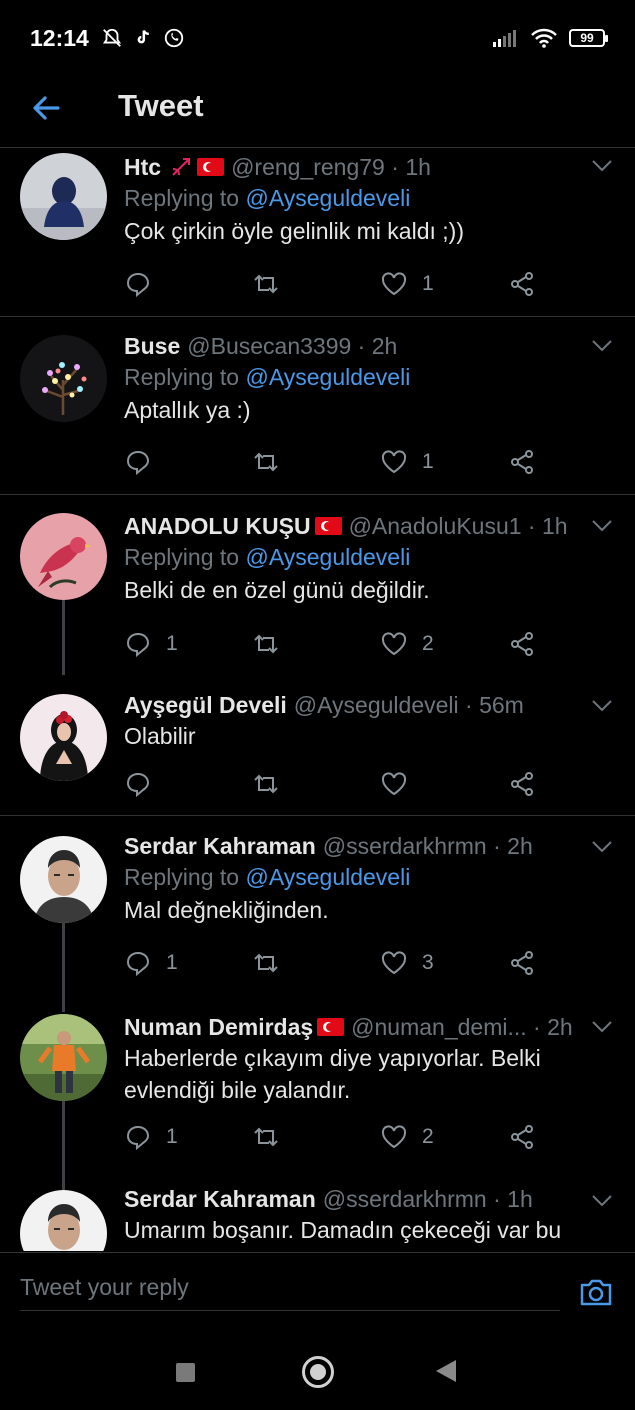  What do you see at coordinates (160, 736) in the screenshot?
I see `tweet-text: Olabilir` at bounding box center [160, 736].